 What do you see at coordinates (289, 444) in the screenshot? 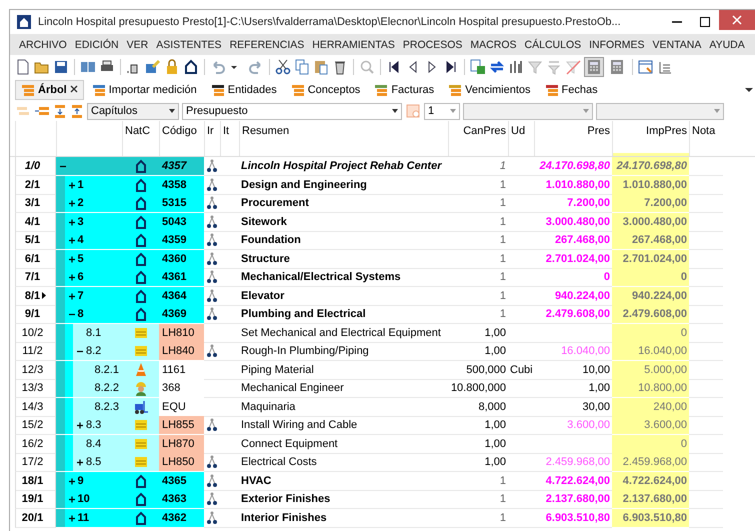
I see `summary-text: Connect Equipment` at bounding box center [289, 444].